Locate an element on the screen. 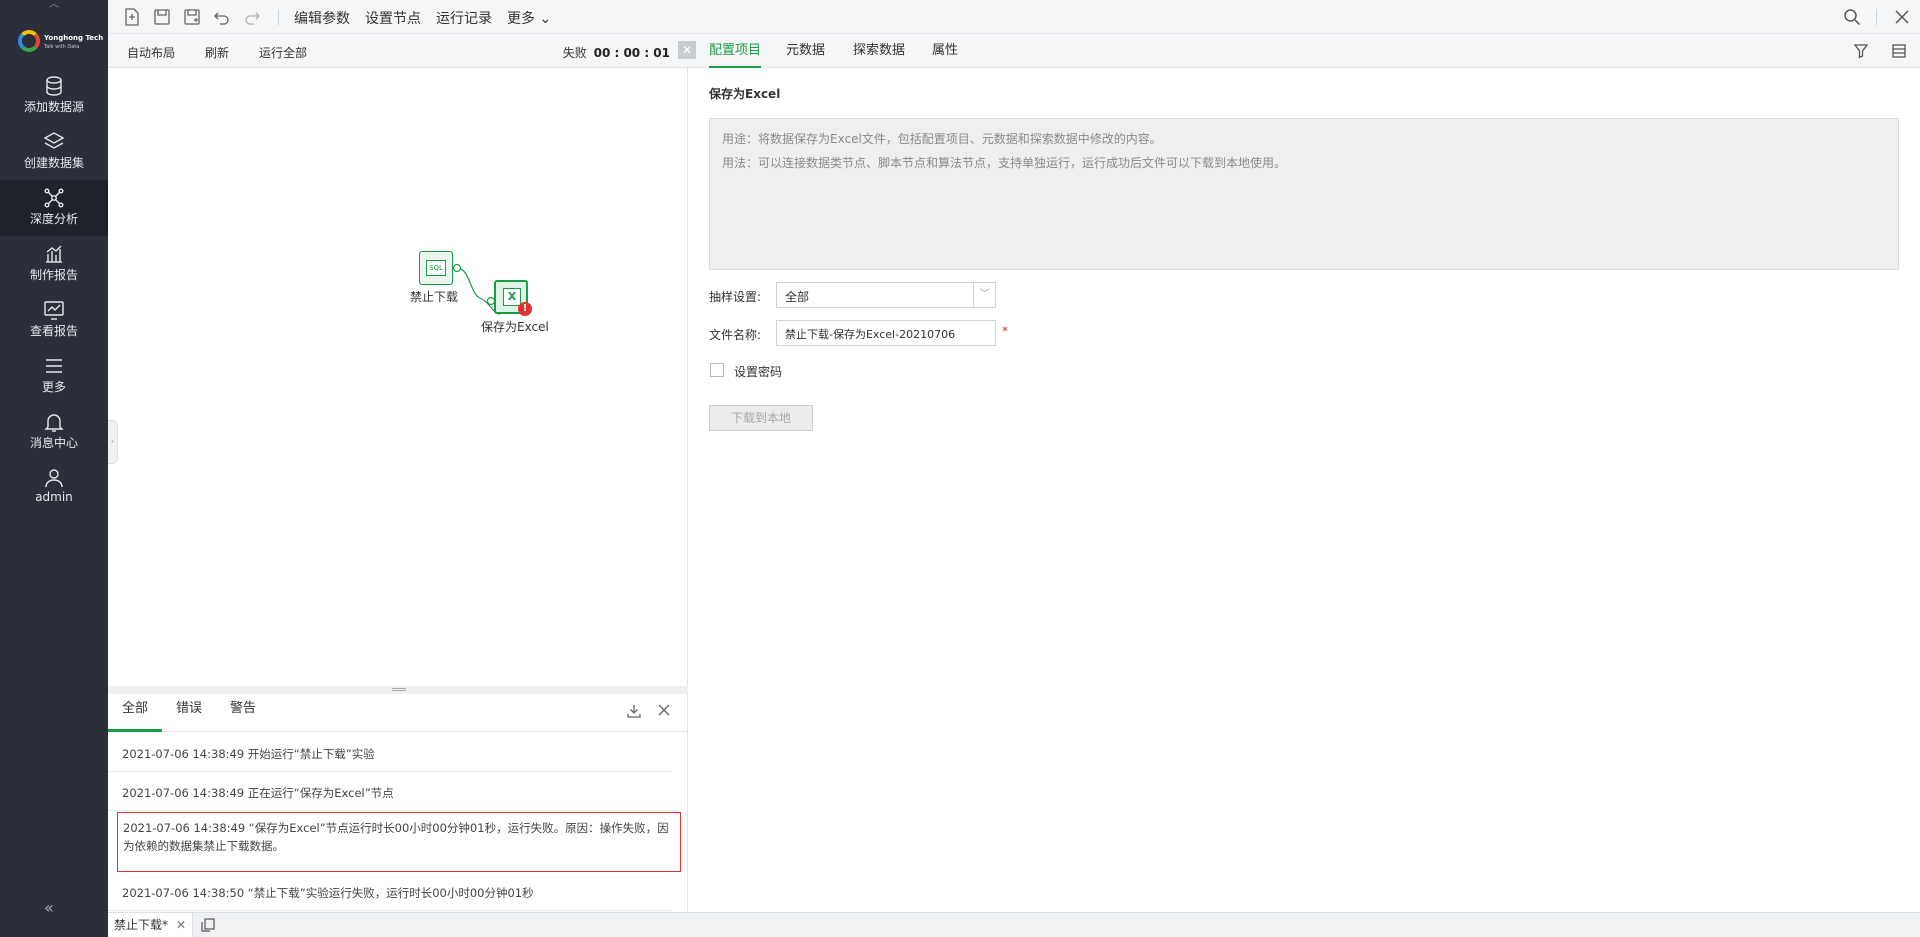  logo-ring-icon is located at coordinates (29, 41).